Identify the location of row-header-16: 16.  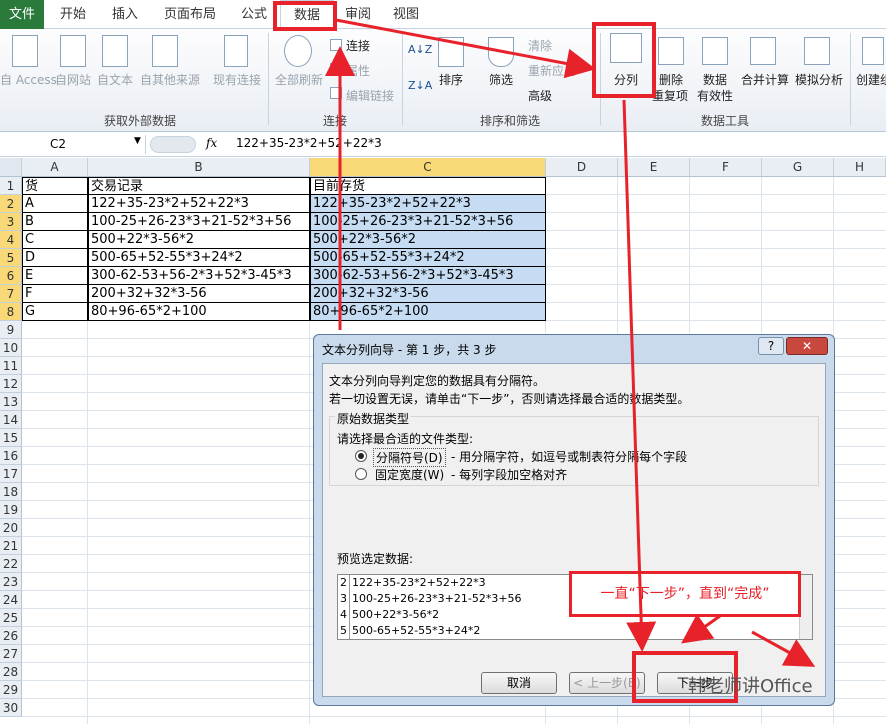
(11, 456).